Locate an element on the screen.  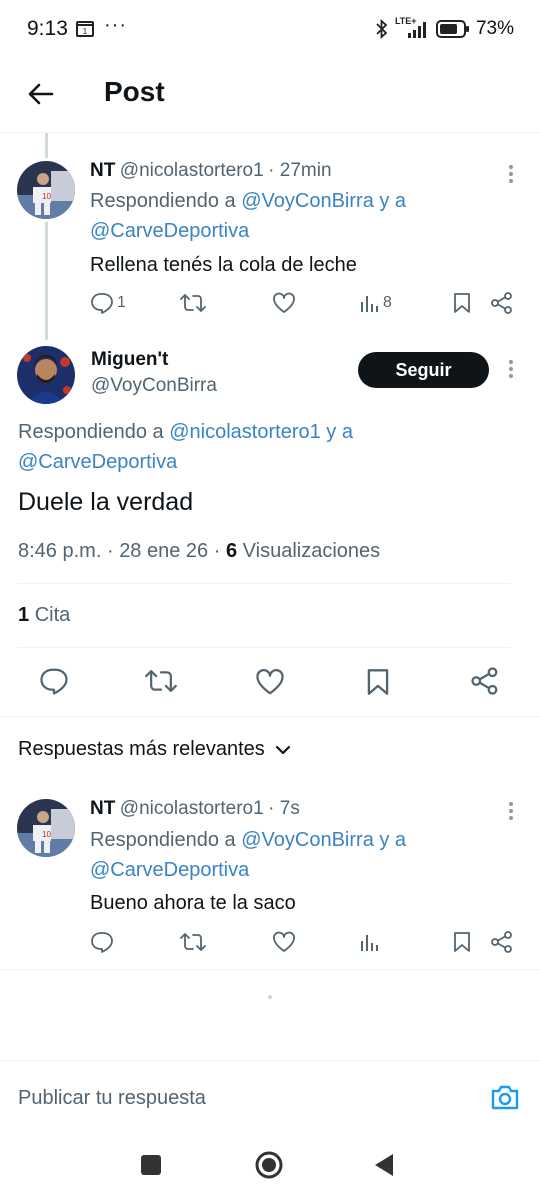
views-label: Visualizaciones is located at coordinates (311, 551).